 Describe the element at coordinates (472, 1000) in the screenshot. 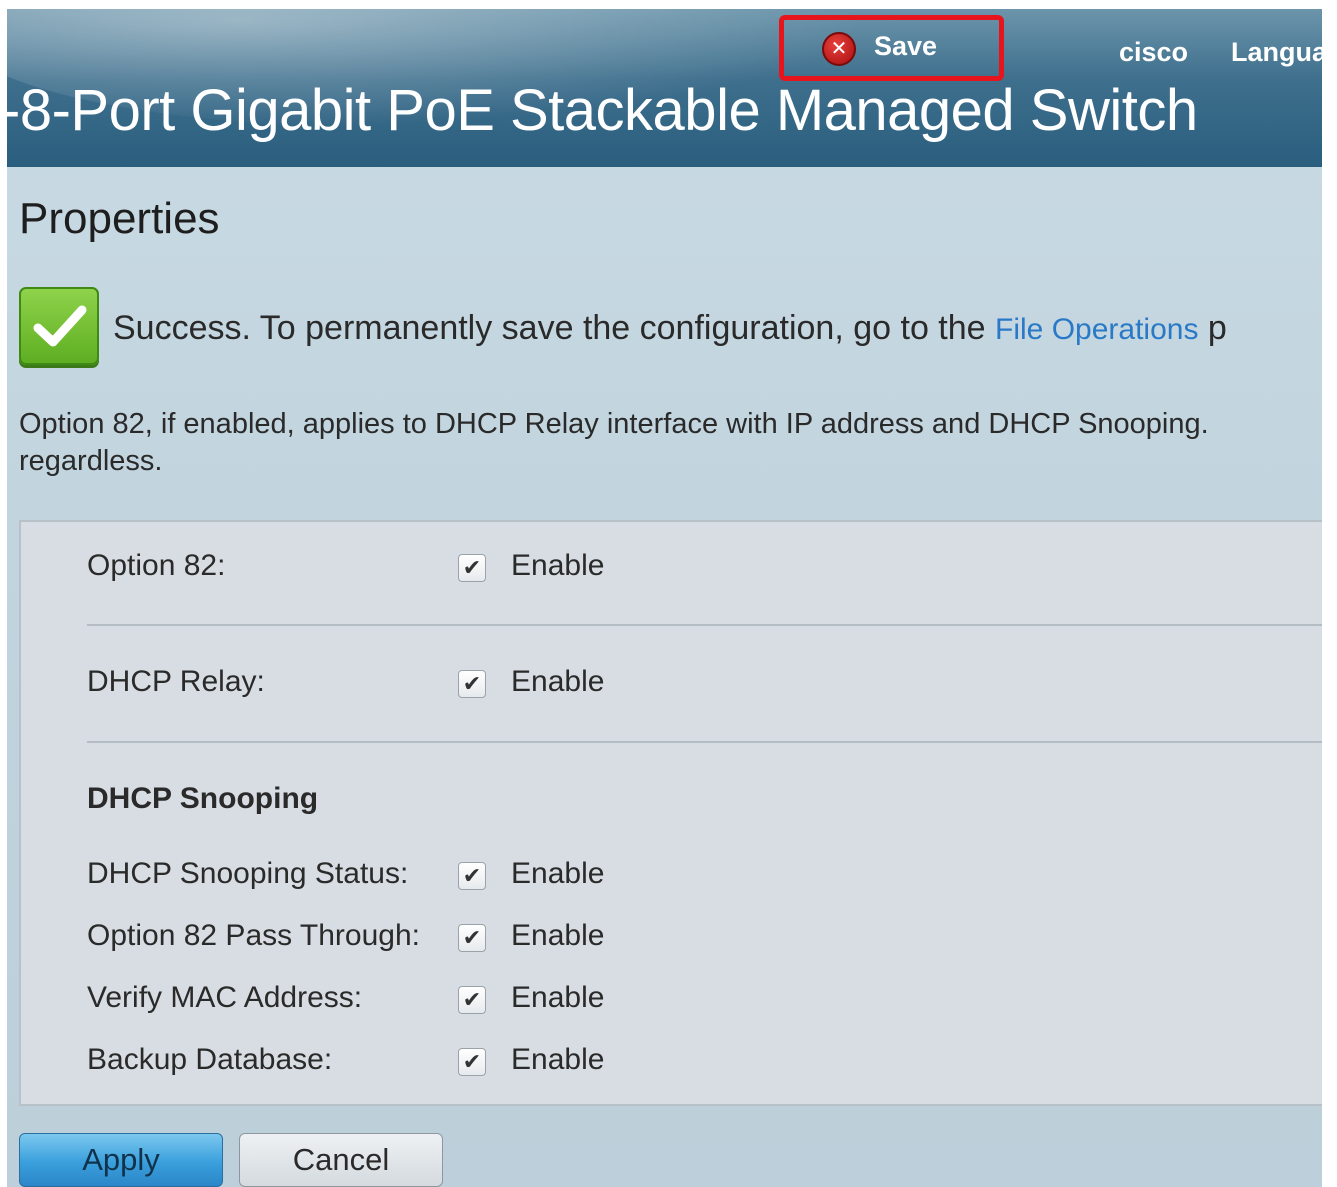

I see `verify-mac-checkbox: ✔` at that location.